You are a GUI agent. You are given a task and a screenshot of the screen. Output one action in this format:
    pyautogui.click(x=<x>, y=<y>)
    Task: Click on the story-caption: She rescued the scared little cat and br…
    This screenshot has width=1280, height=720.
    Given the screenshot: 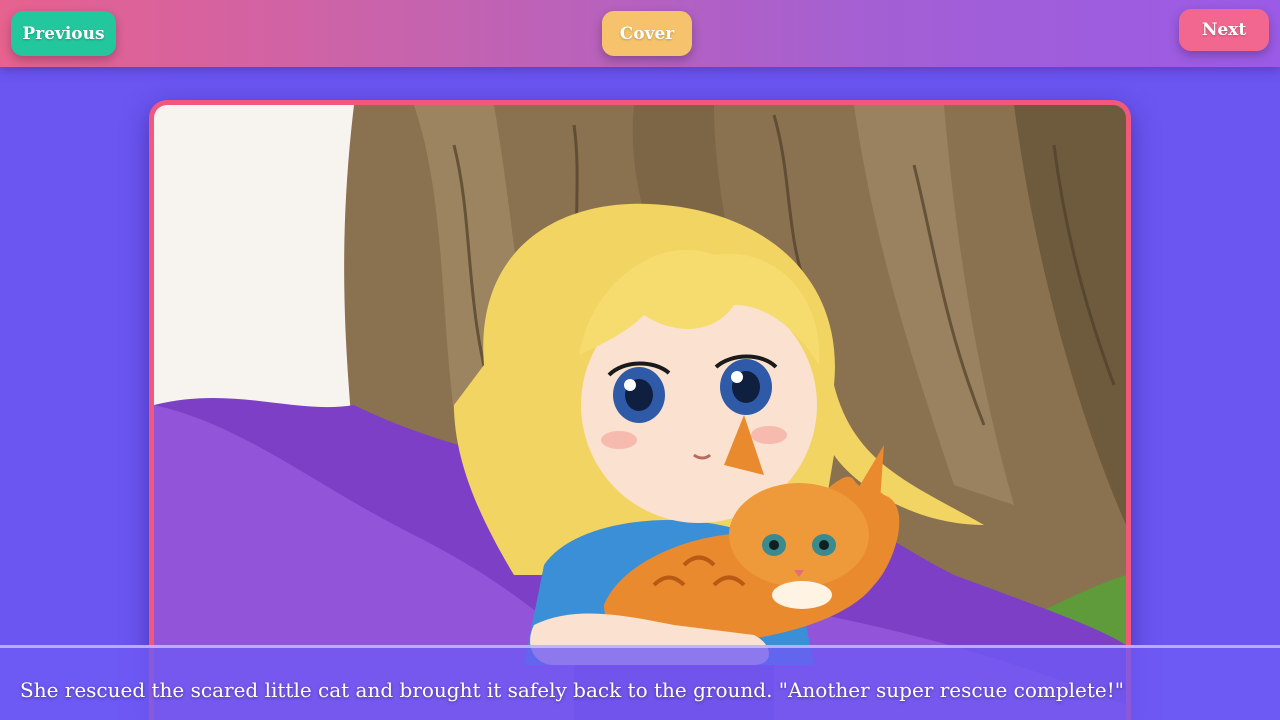 What is the action you would take?
    pyautogui.click(x=572, y=690)
    